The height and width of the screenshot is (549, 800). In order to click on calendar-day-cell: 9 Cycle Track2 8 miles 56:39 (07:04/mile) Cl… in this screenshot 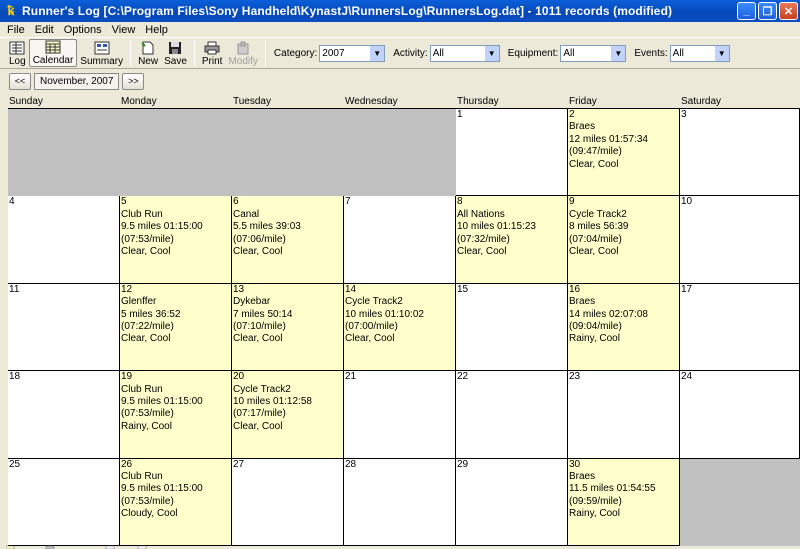, I will do `click(624, 240)`.